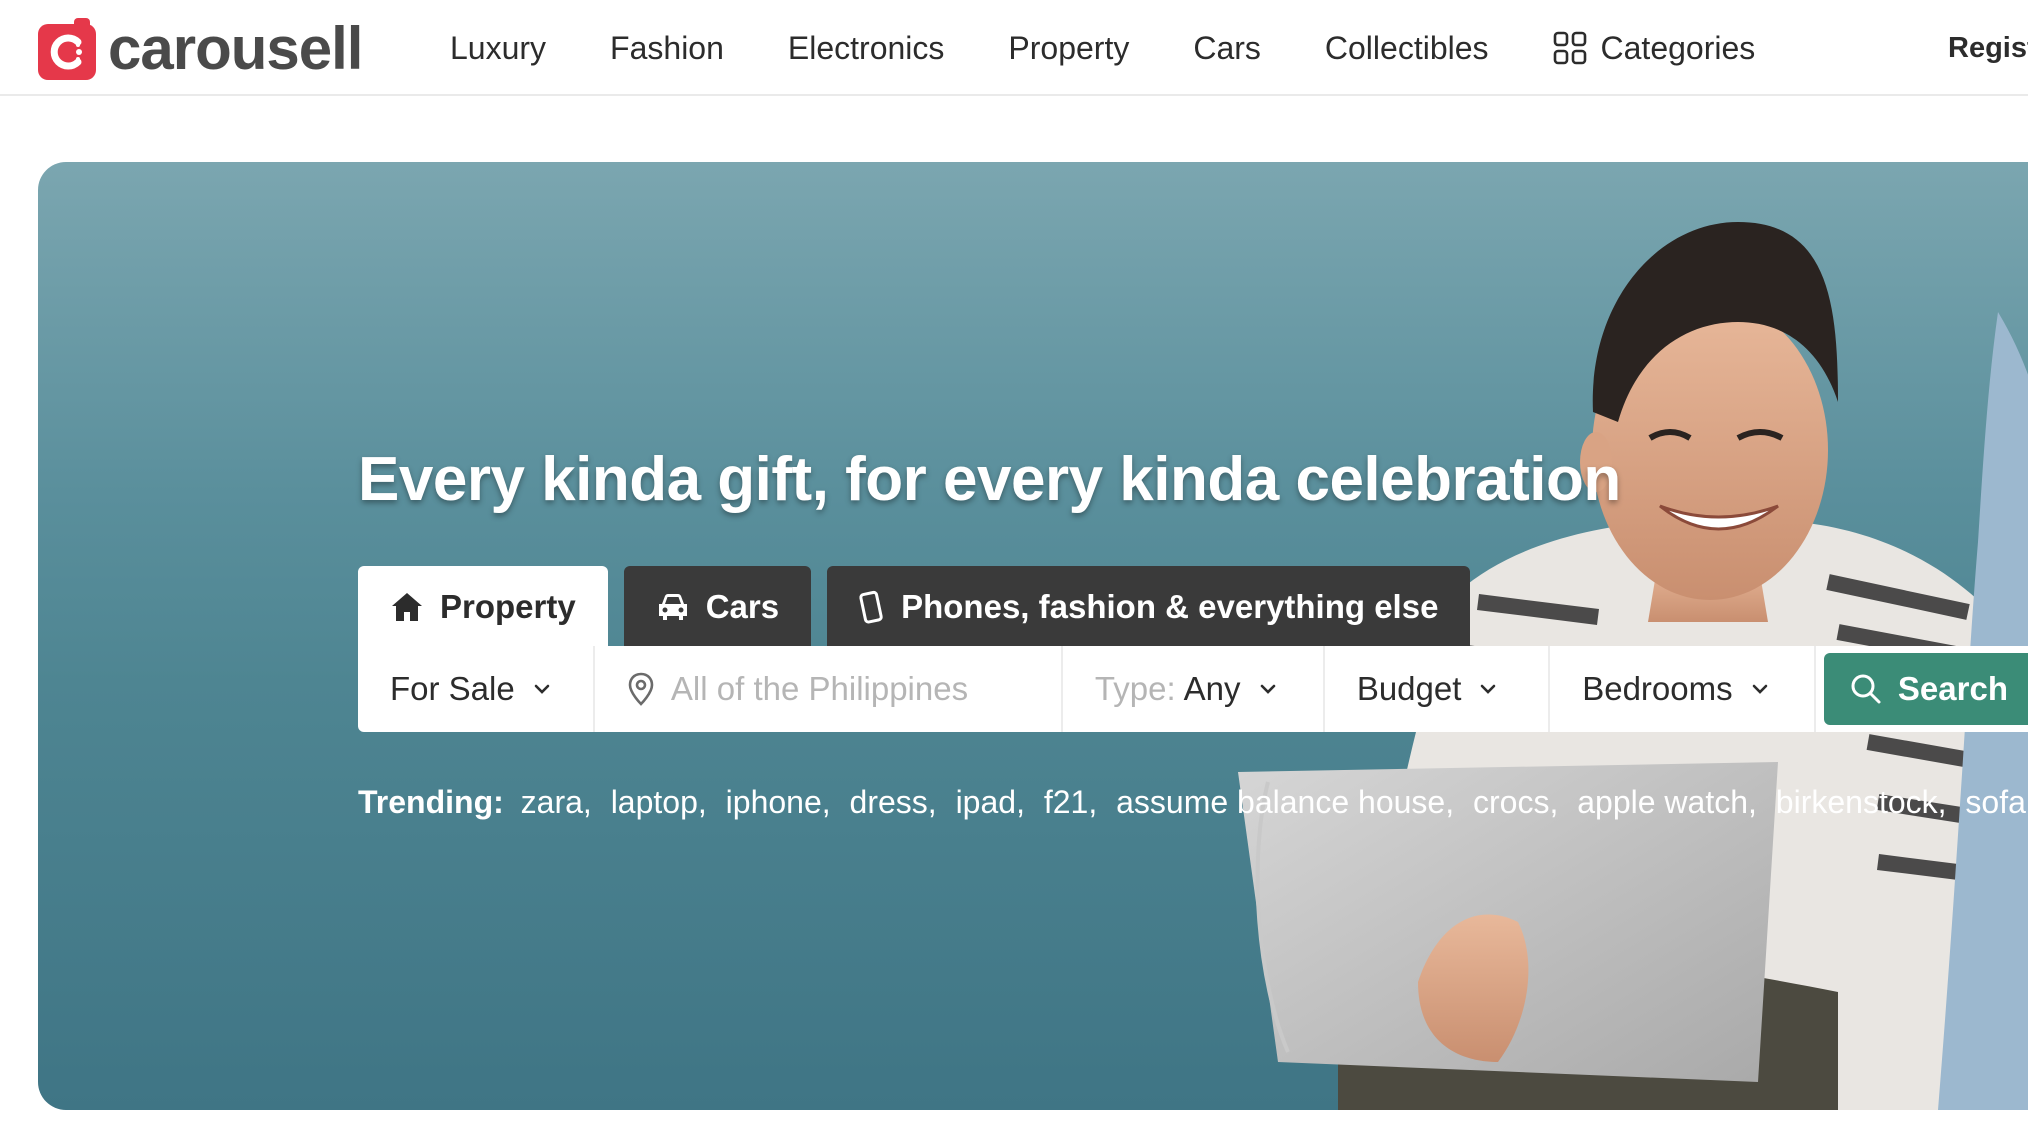 The height and width of the screenshot is (1140, 2028). Describe the element at coordinates (667, 48) in the screenshot. I see `nav-item-fashion: Fashion` at that location.